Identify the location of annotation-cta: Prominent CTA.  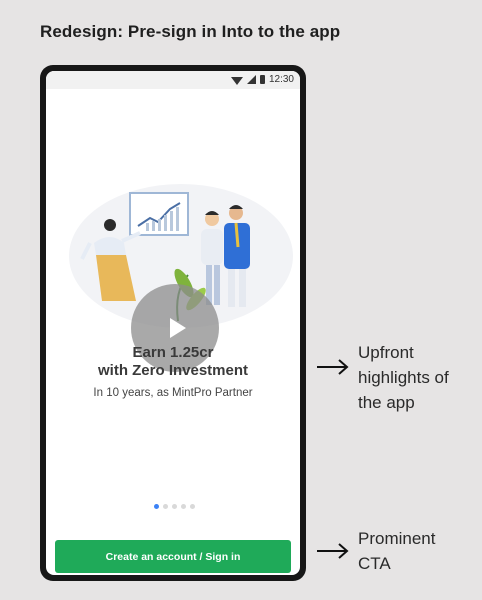
(375, 551).